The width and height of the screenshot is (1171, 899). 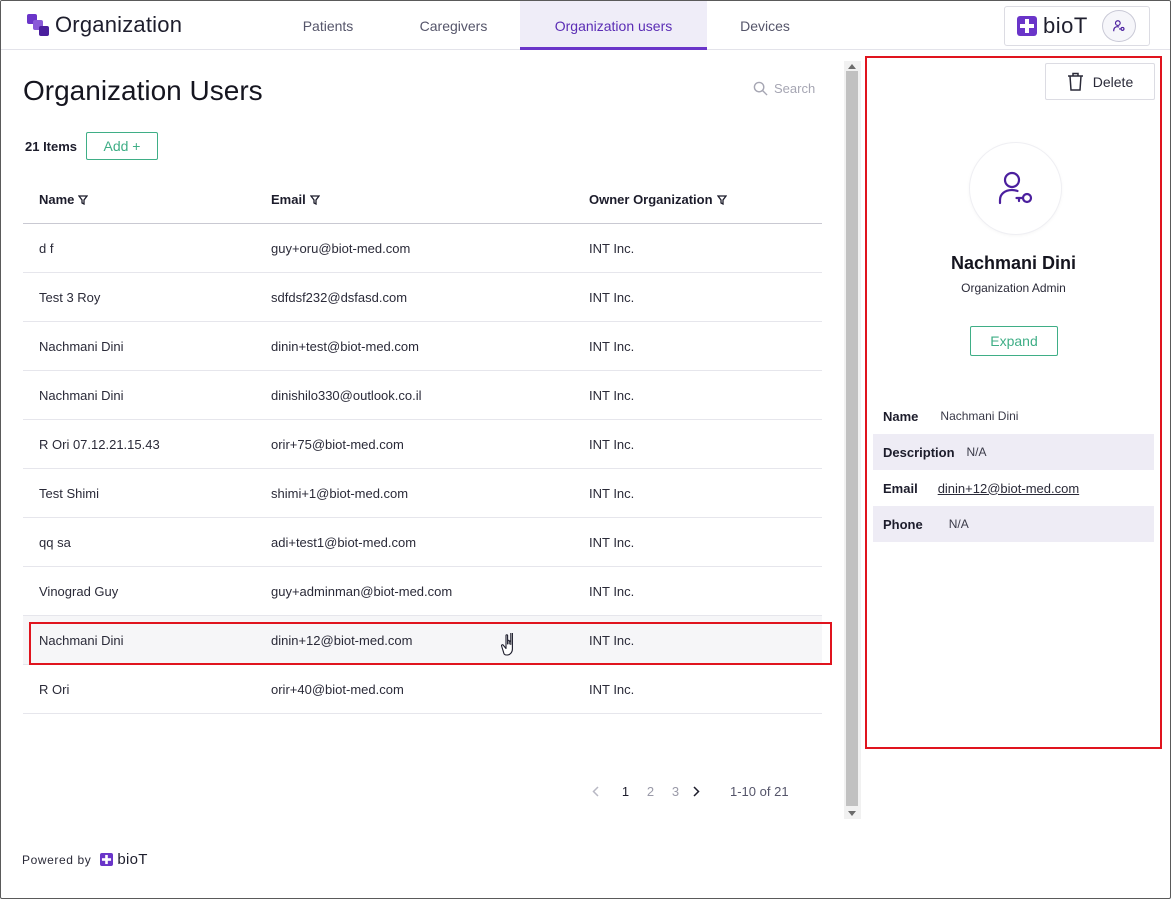 I want to click on search-icon, so click(x=760, y=88).